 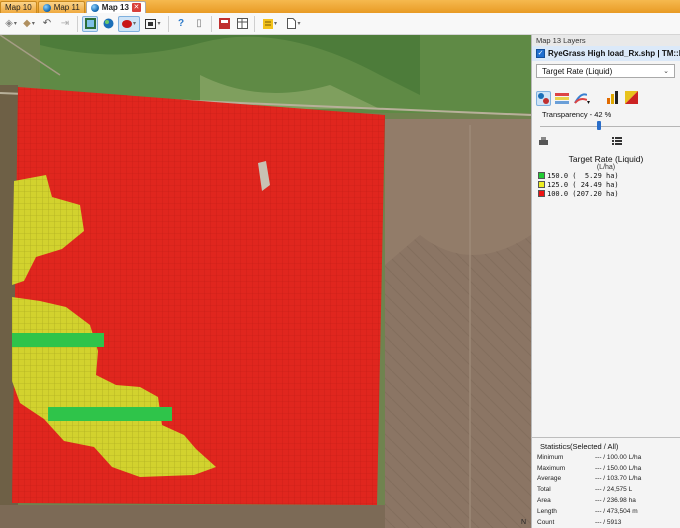 I want to click on info-button: ▯, so click(x=199, y=24).